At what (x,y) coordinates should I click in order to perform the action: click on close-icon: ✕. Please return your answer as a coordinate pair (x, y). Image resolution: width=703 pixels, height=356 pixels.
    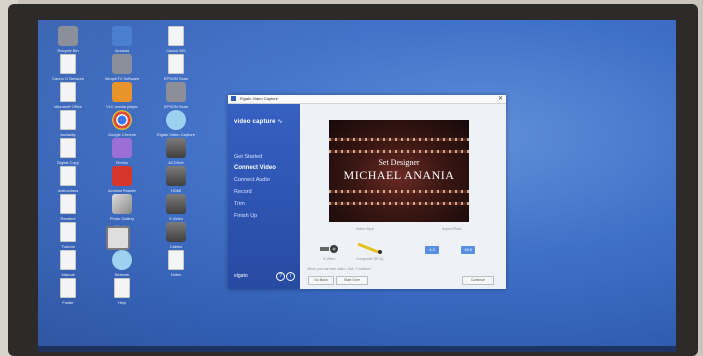
    Looking at the image, I should click on (500, 98).